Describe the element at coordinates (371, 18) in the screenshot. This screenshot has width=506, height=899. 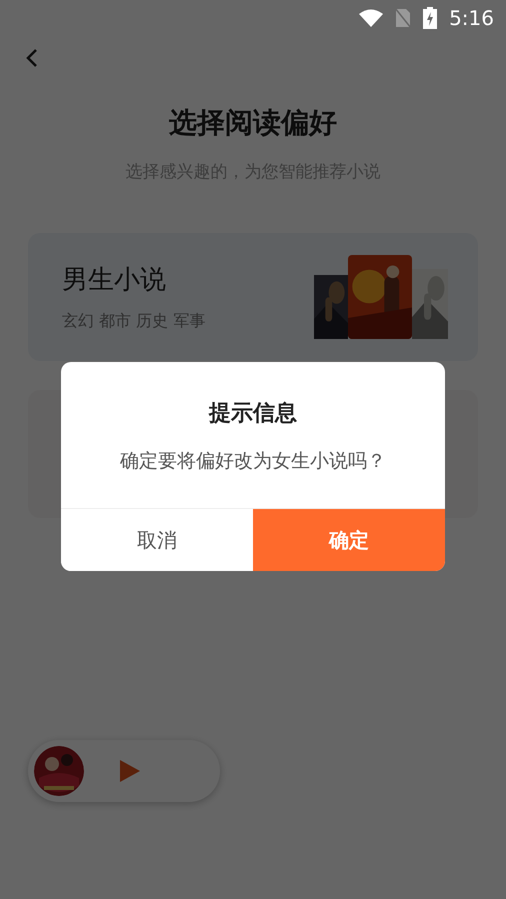
I see `wifi-icon` at that location.